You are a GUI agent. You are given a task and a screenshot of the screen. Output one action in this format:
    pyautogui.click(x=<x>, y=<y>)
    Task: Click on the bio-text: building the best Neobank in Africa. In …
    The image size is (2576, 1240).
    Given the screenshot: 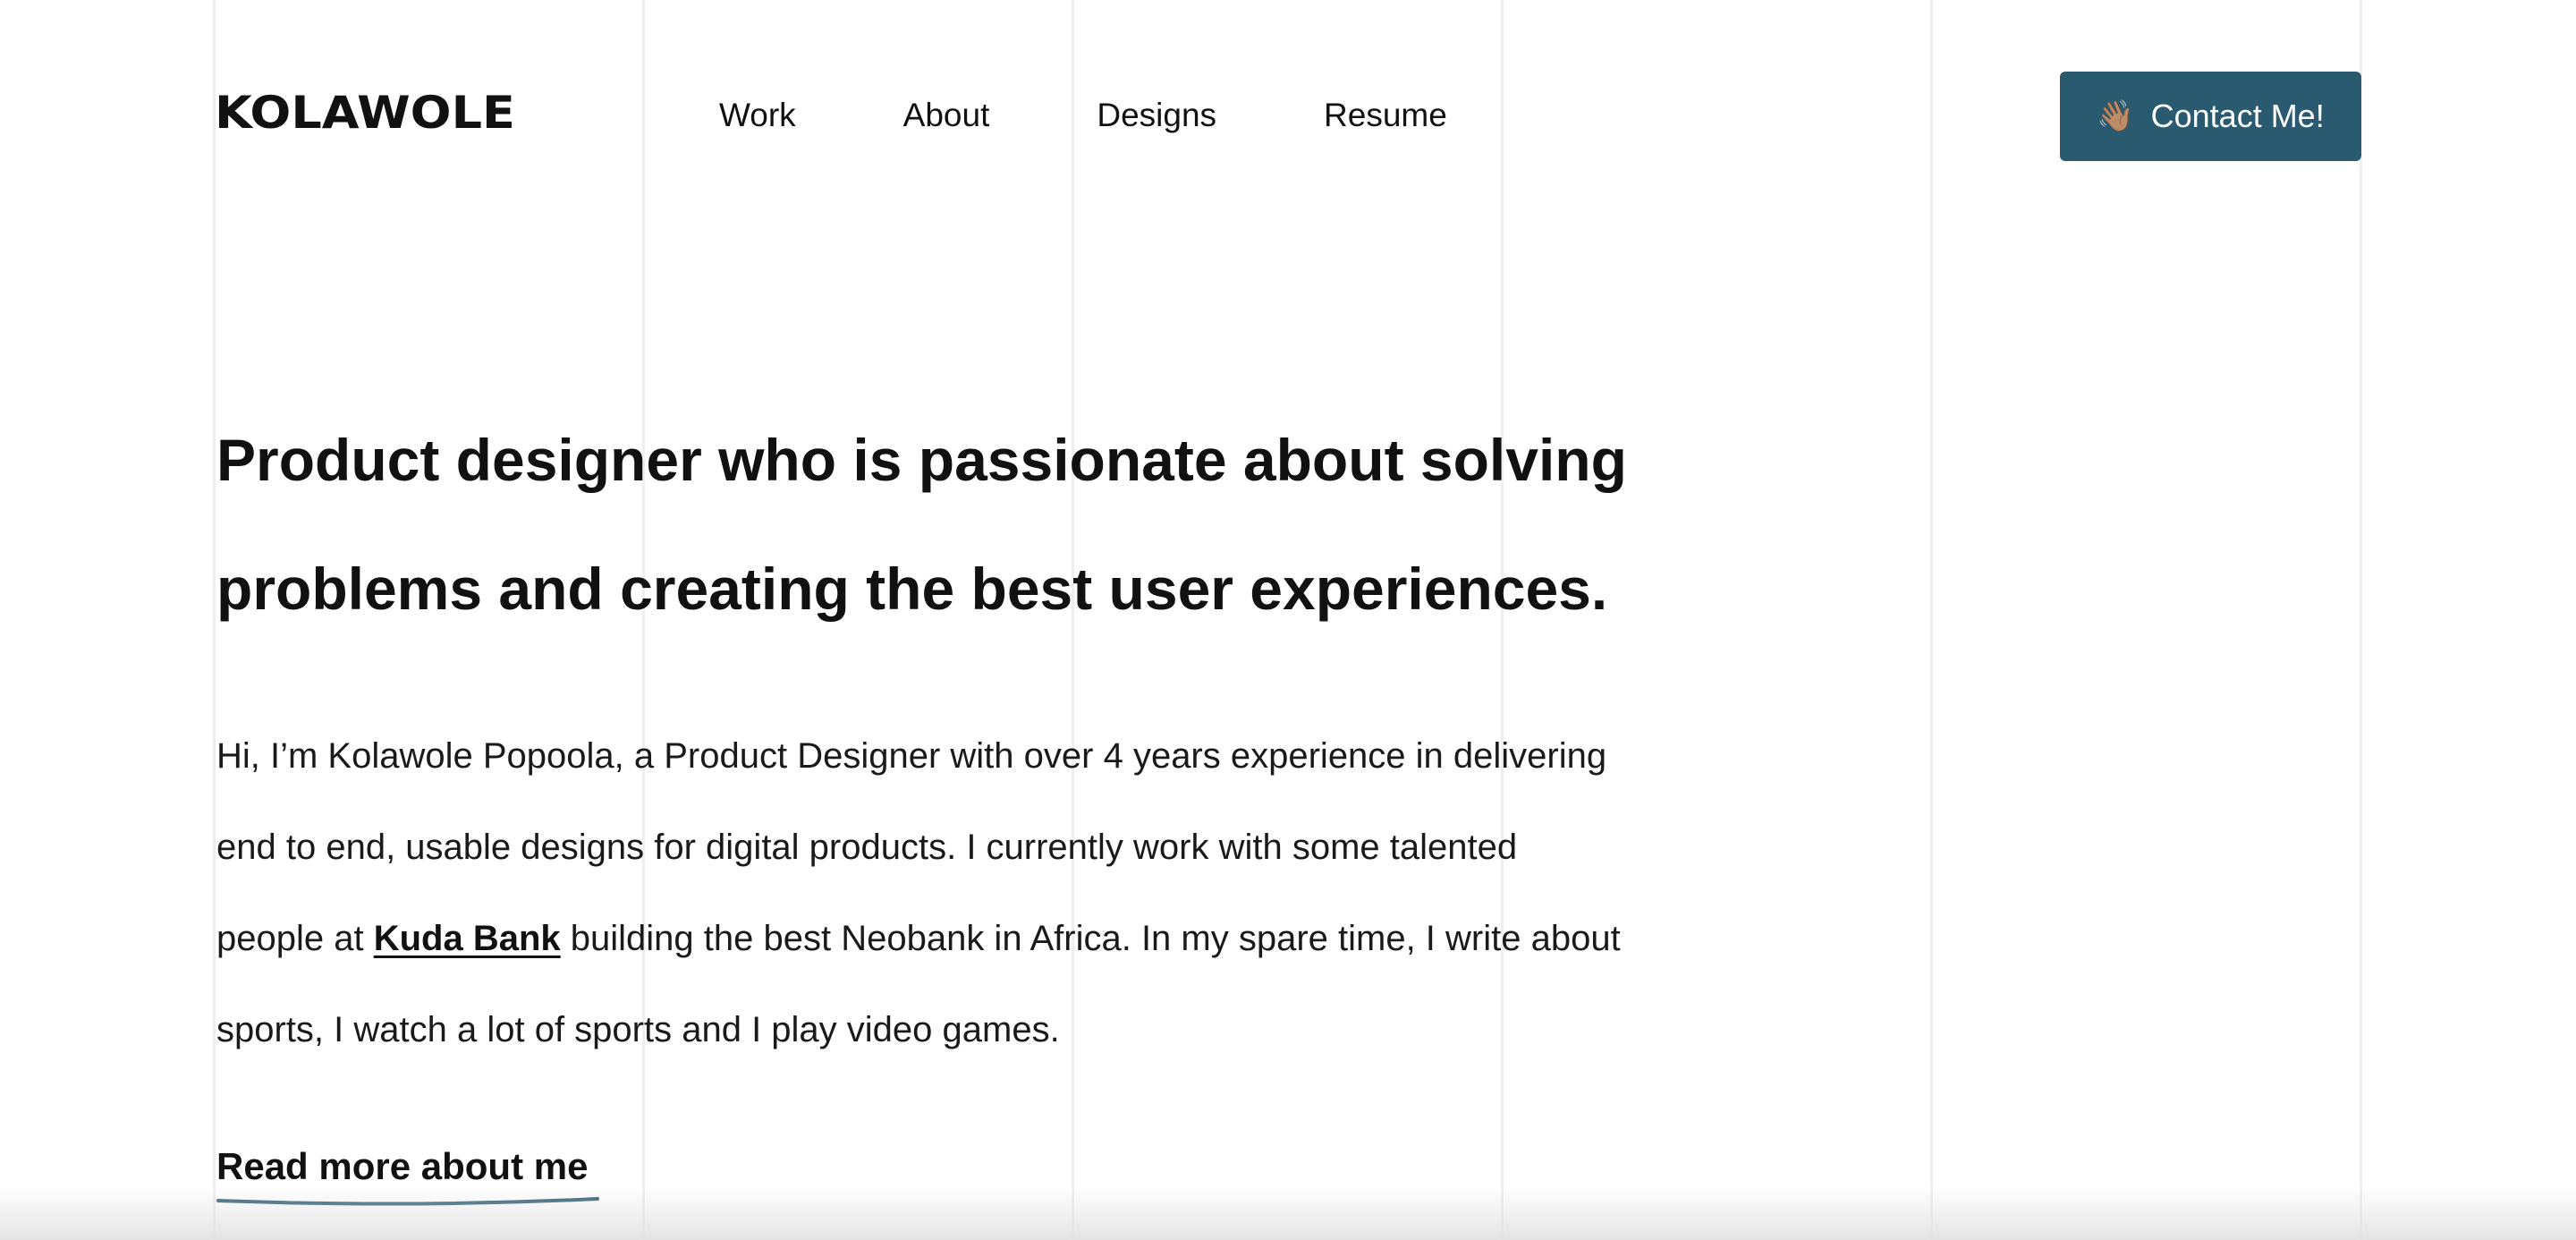 What is the action you would take?
    pyautogui.click(x=1090, y=938)
    